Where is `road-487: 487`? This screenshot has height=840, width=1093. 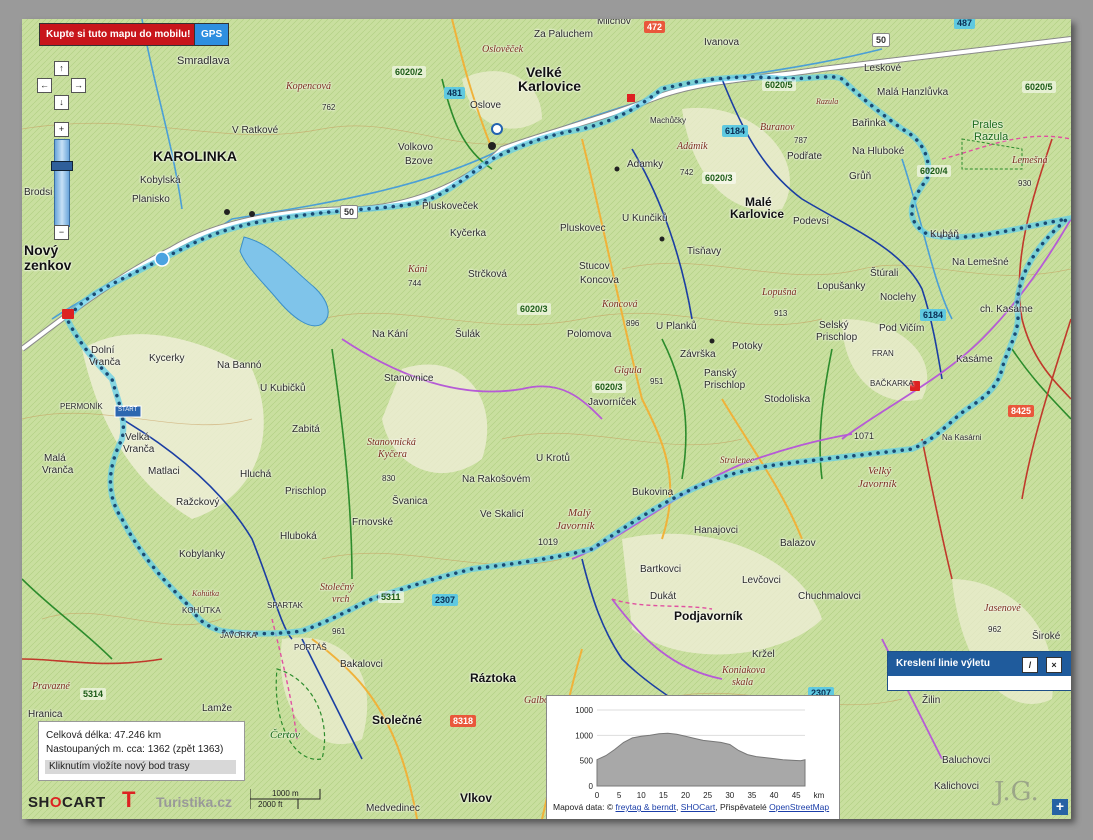 road-487: 487 is located at coordinates (965, 24).